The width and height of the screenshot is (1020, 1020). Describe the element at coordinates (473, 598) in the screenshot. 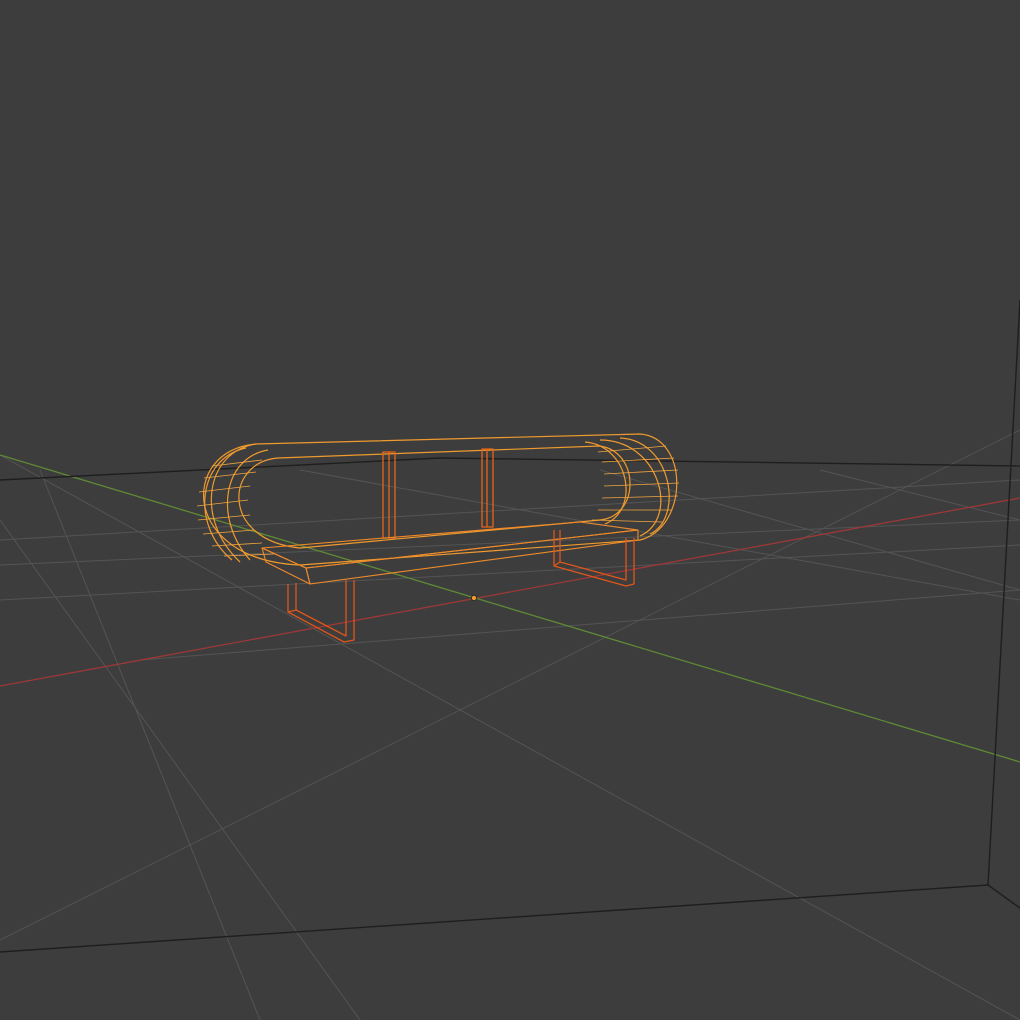

I see `object-origin-dot` at that location.